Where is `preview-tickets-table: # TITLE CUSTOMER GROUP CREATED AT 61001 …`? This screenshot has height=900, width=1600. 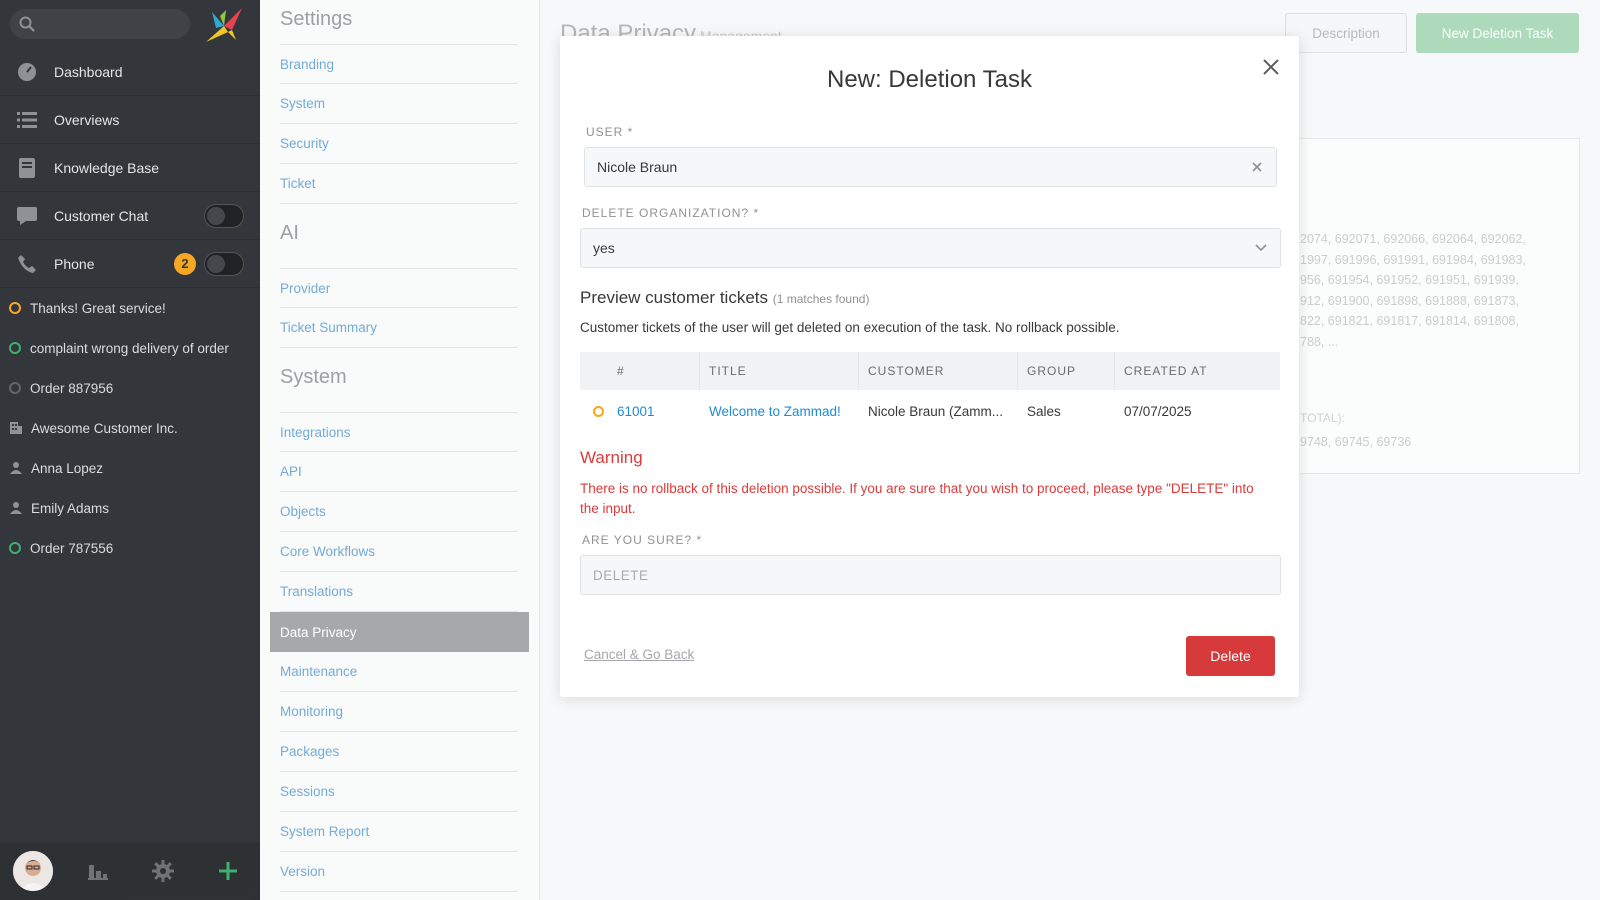 preview-tickets-table: # TITLE CUSTOMER GROUP CREATED AT 61001 … is located at coordinates (930, 392).